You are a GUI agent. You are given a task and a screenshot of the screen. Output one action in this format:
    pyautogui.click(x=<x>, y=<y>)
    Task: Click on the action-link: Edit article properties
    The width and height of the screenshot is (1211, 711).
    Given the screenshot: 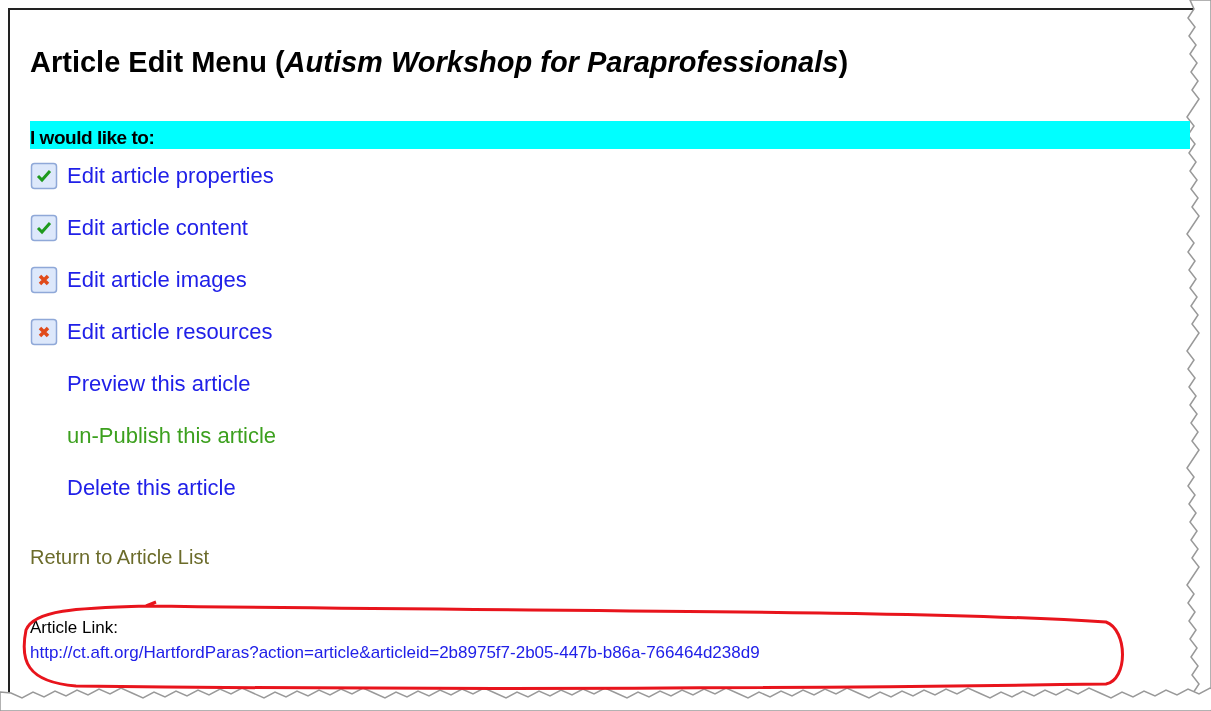 What is the action you would take?
    pyautogui.click(x=170, y=176)
    